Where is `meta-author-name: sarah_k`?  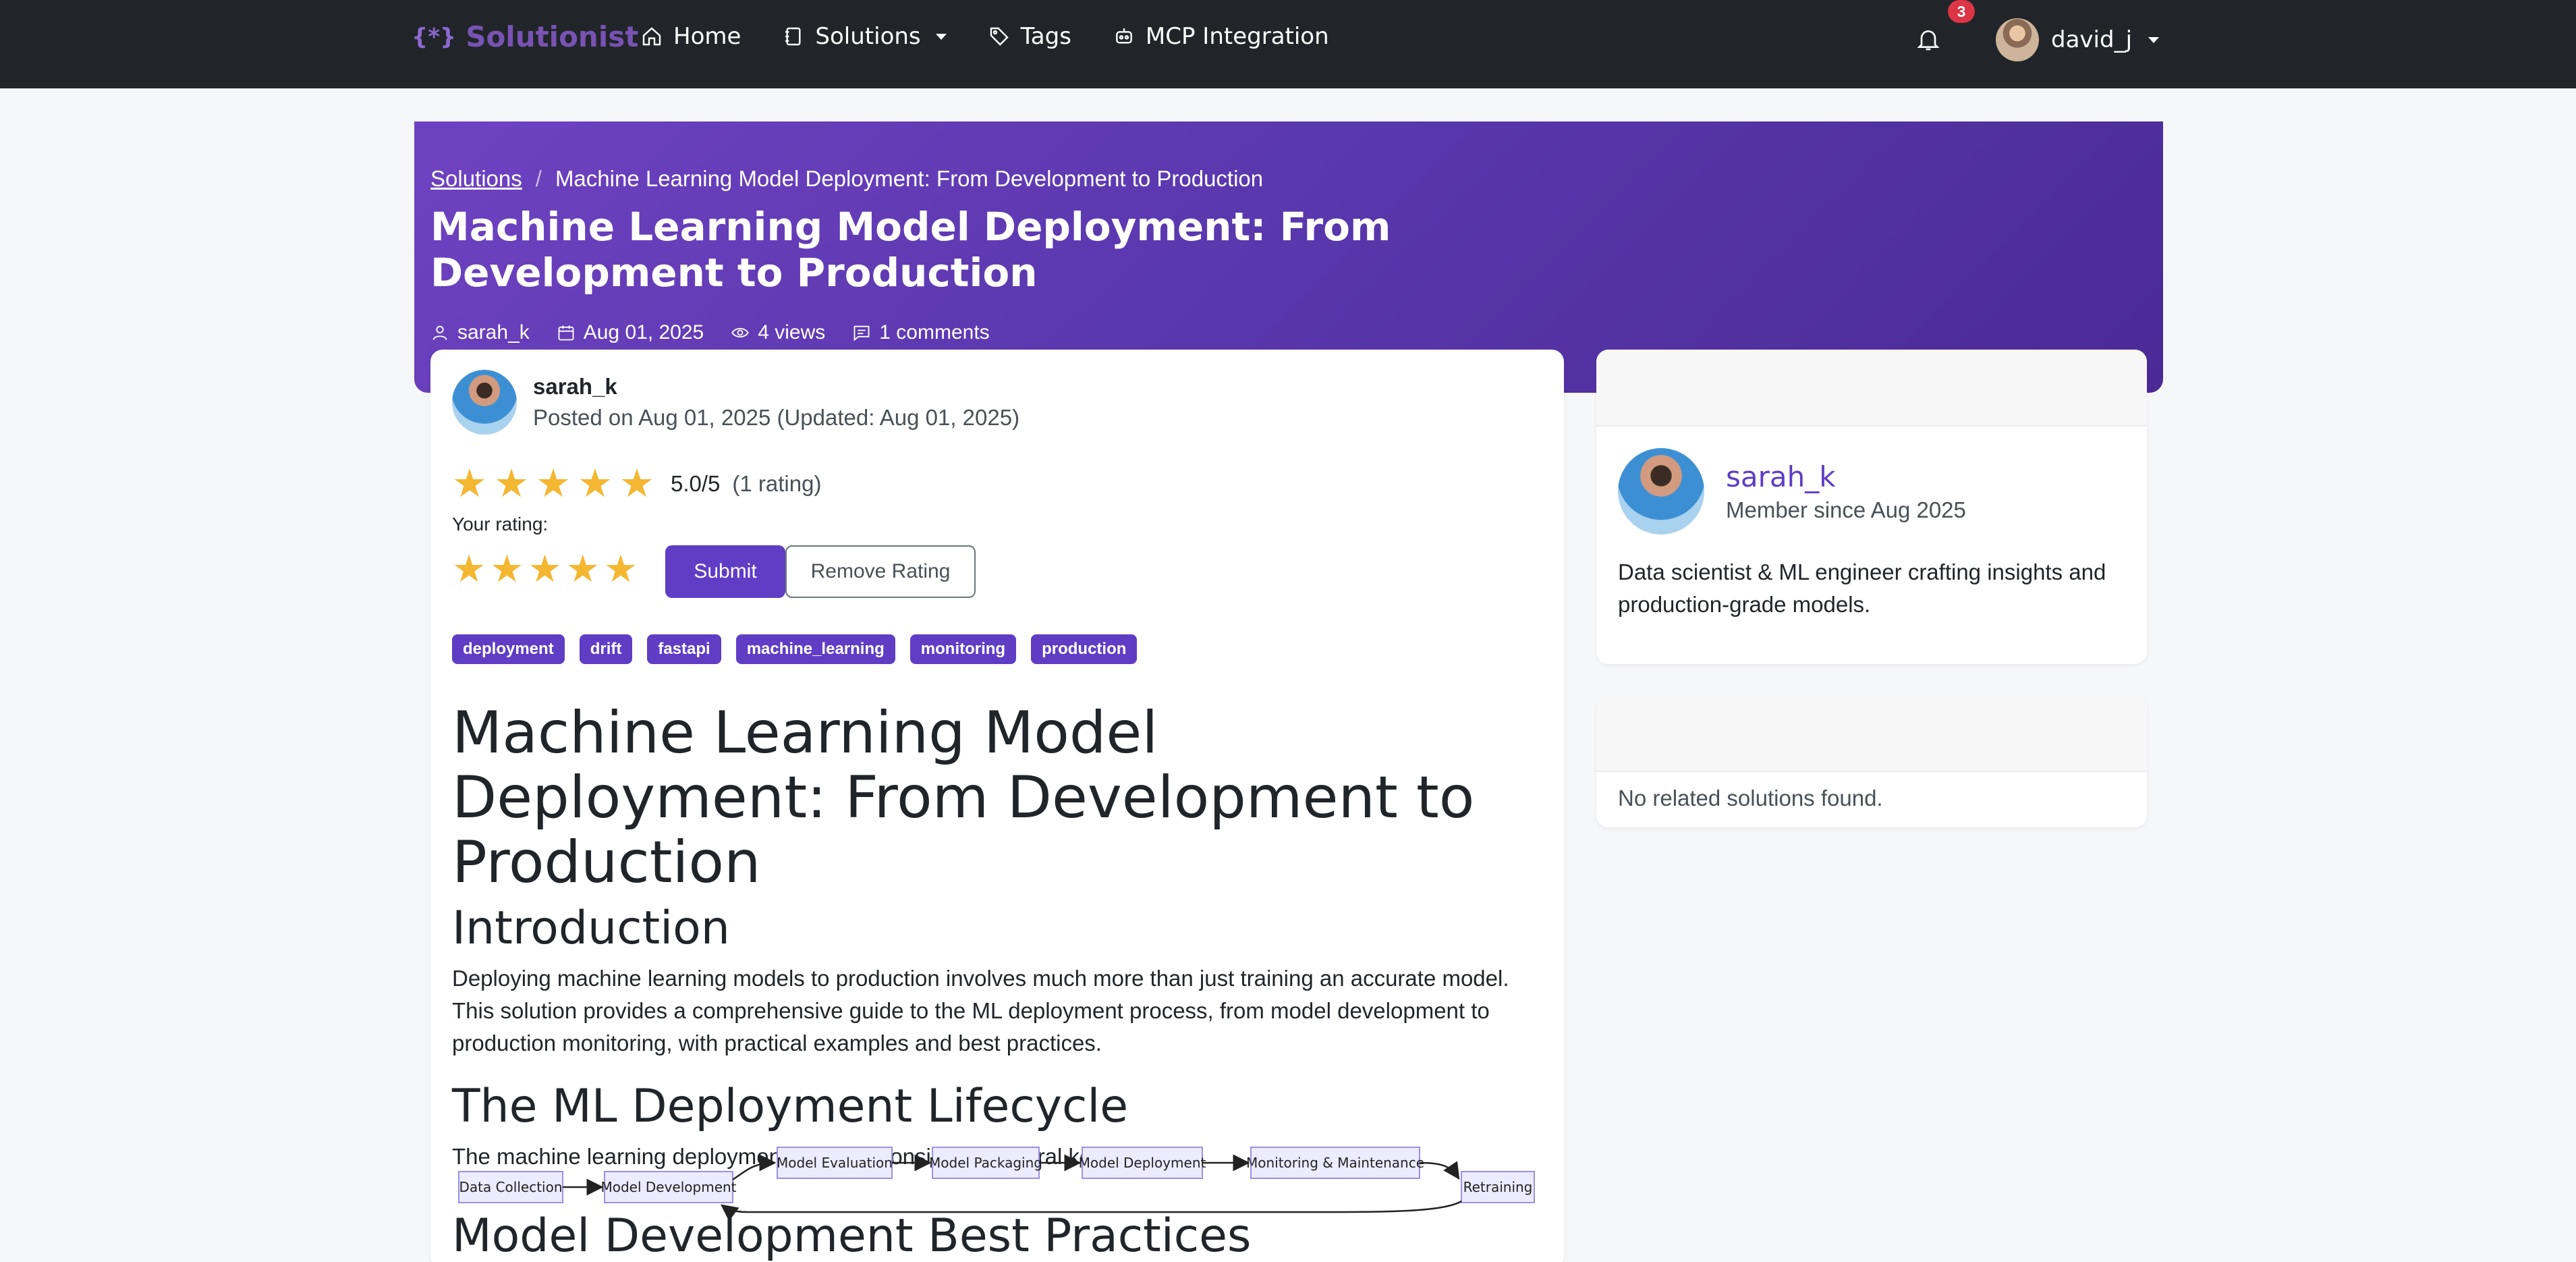 meta-author-name: sarah_k is located at coordinates (493, 333).